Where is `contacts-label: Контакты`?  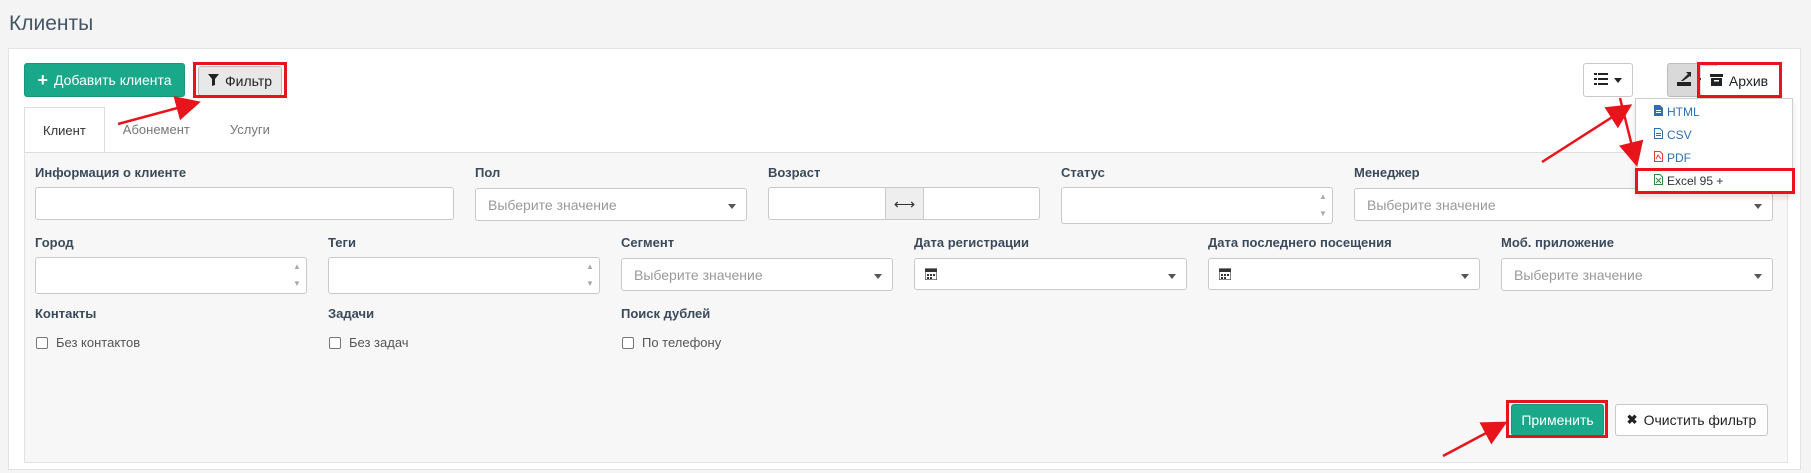 contacts-label: Контакты is located at coordinates (66, 313).